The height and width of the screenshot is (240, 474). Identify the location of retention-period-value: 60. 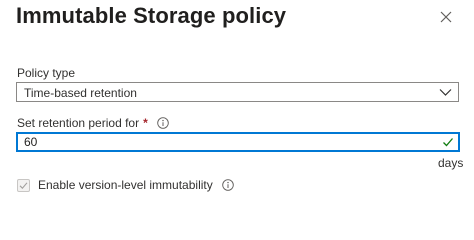
(31, 142).